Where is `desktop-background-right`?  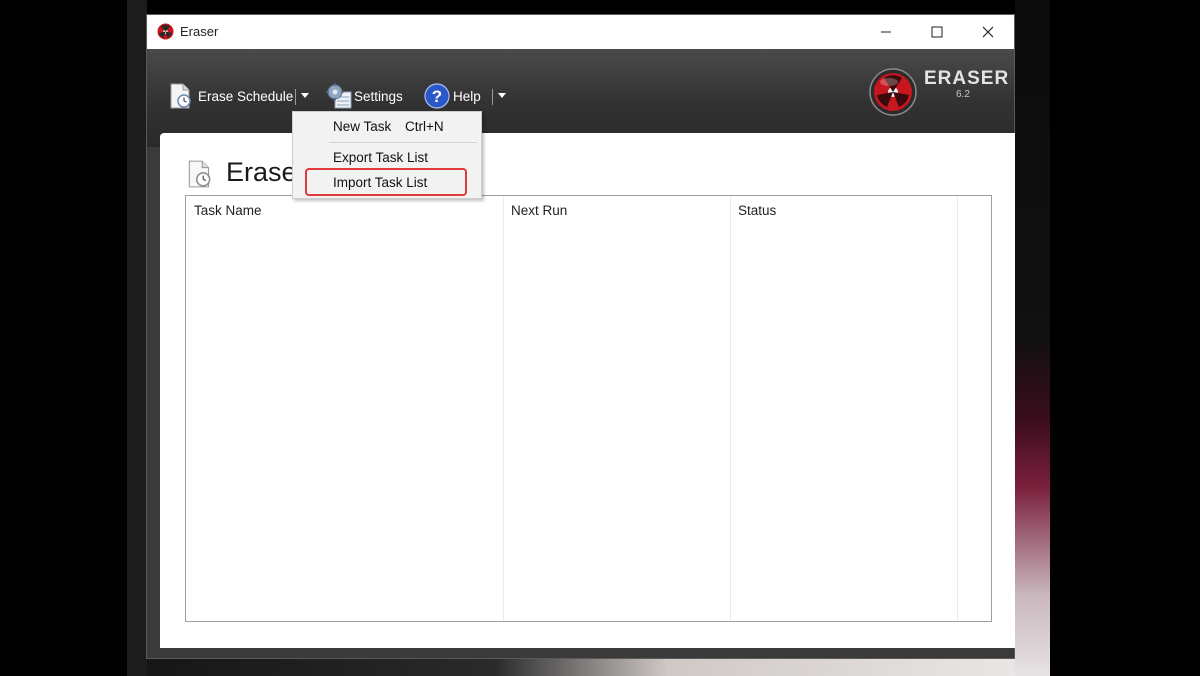
desktop-background-right is located at coordinates (1032, 338).